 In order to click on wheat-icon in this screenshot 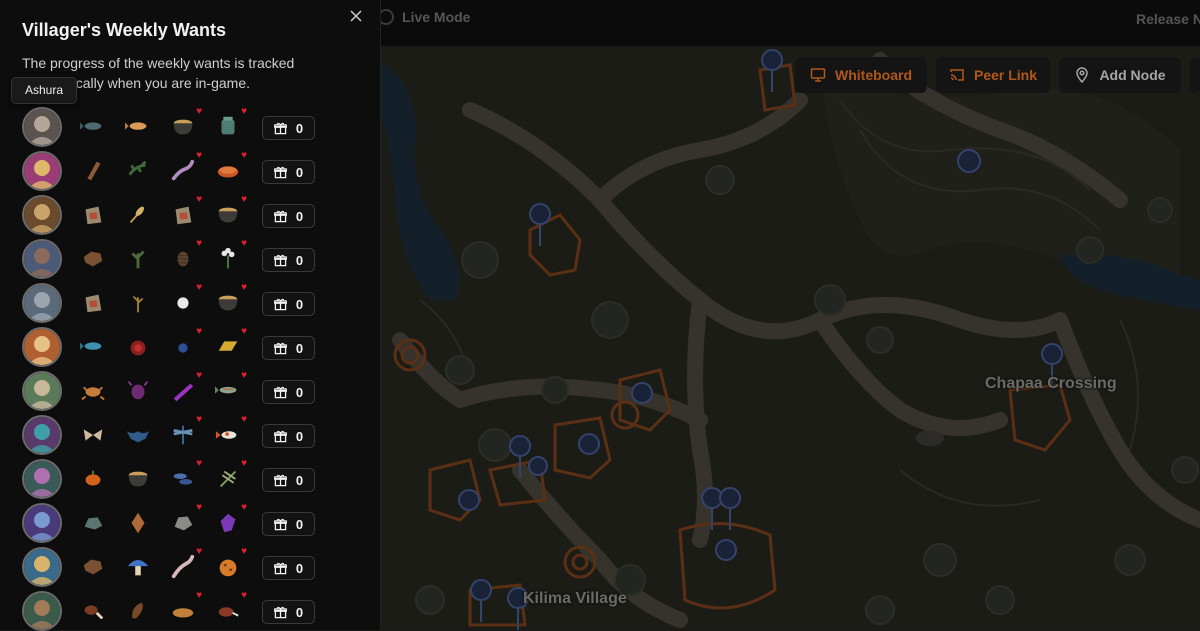, I will do `click(137, 215)`.